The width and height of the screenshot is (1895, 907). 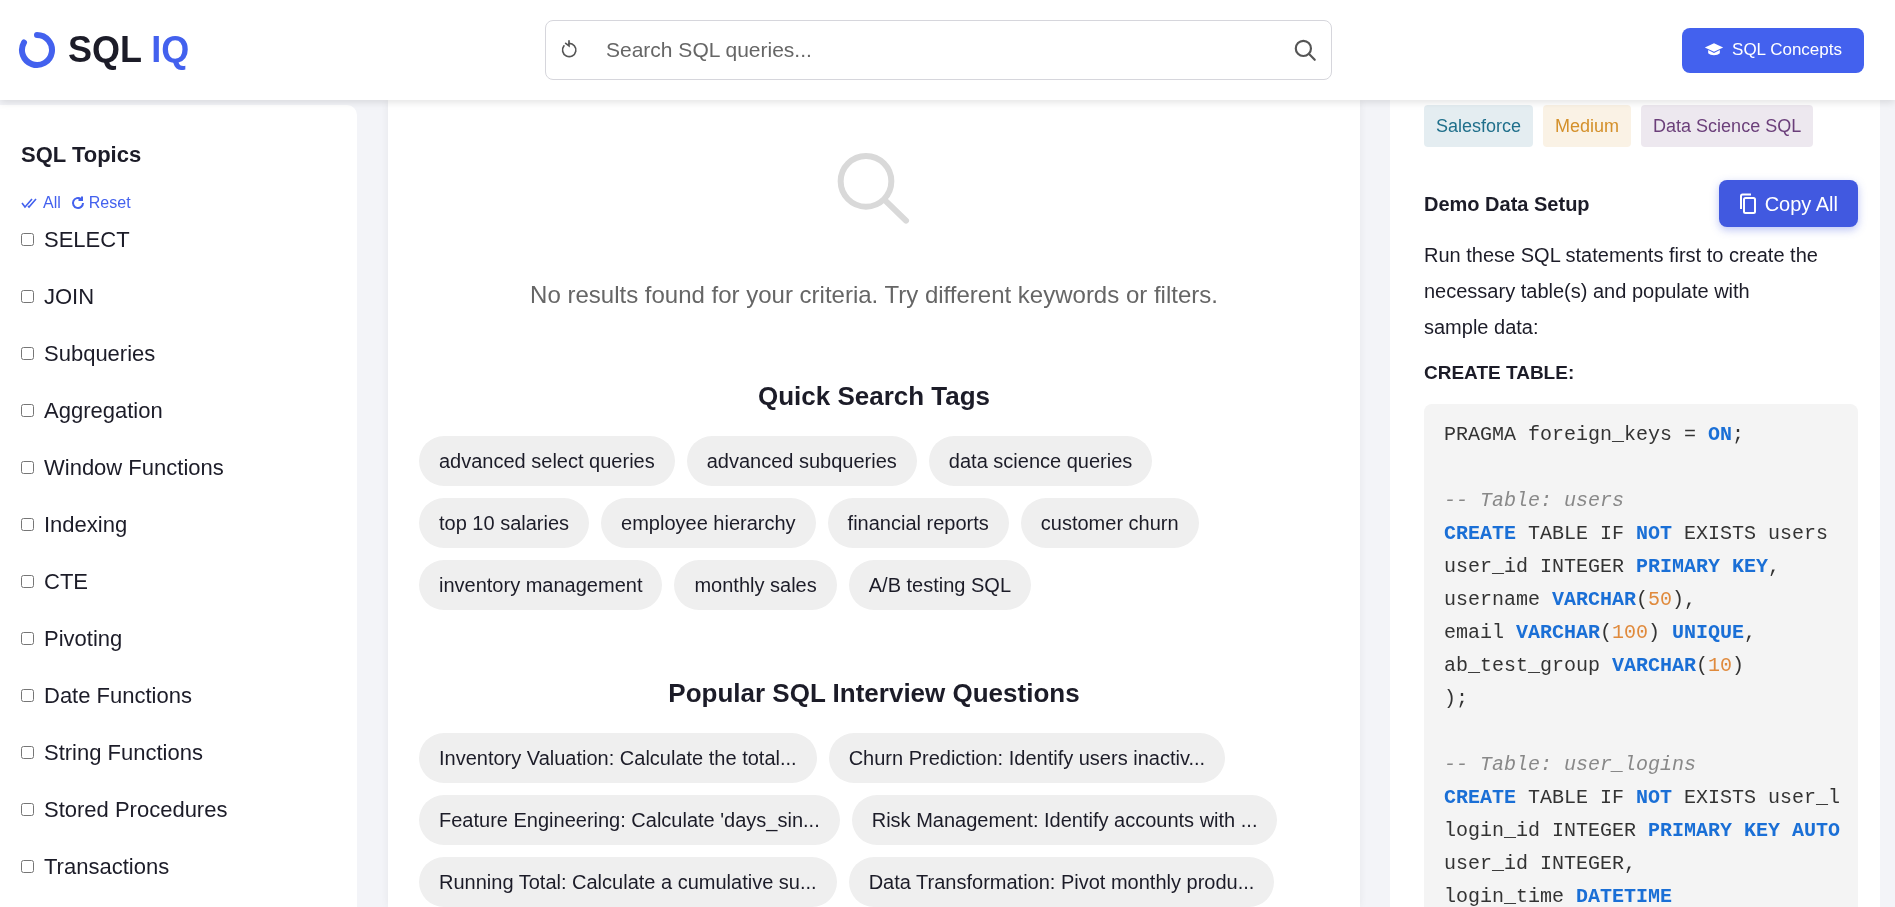 I want to click on search-tag-chip: advanced subqueries, so click(x=801, y=461).